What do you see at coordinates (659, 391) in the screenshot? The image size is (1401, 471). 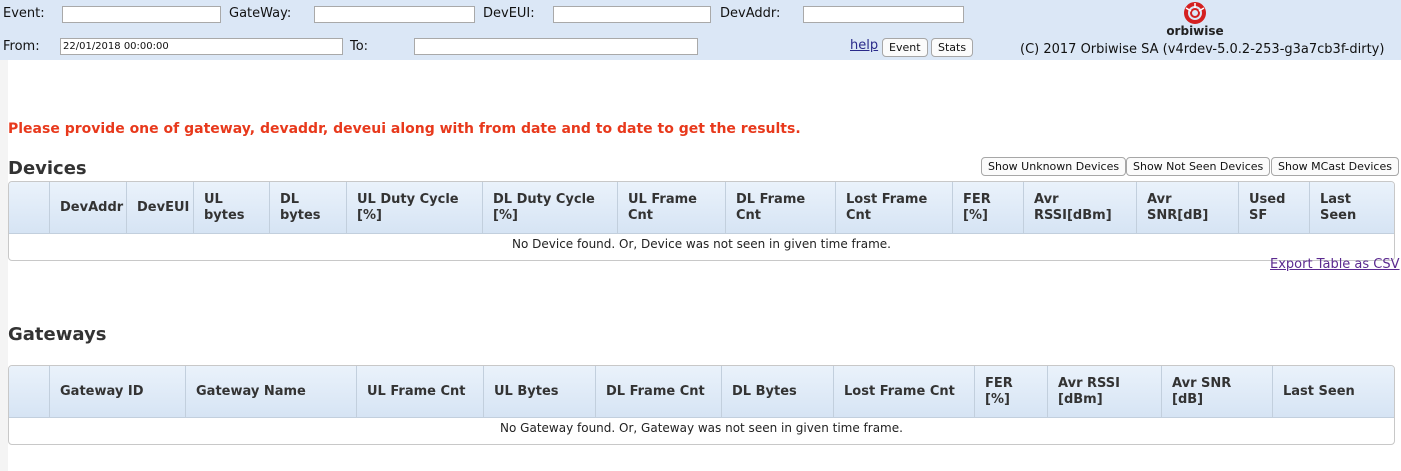 I see `gateways-col-dl-frame-cnt: DL Frame Cnt` at bounding box center [659, 391].